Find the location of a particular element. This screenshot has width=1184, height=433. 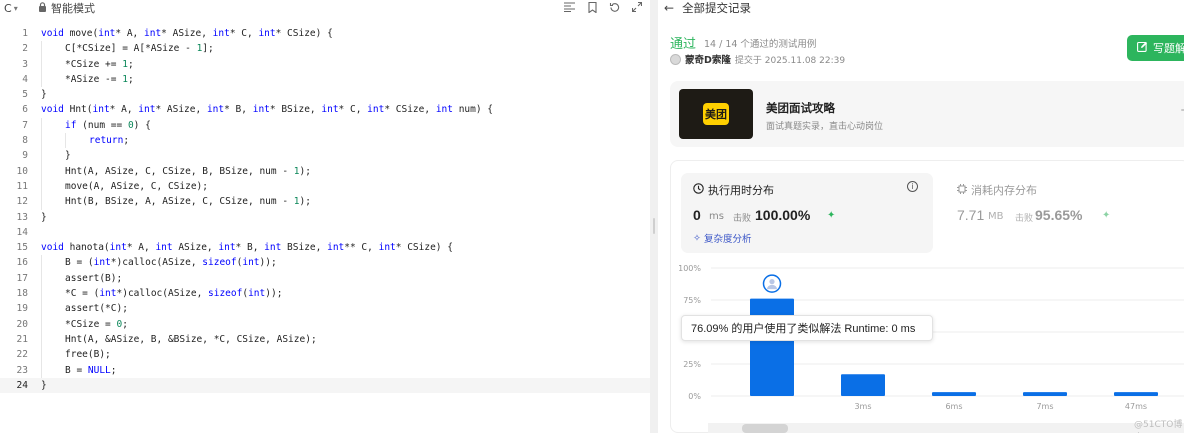

back-arrow-icon: ← is located at coordinates (669, 8).